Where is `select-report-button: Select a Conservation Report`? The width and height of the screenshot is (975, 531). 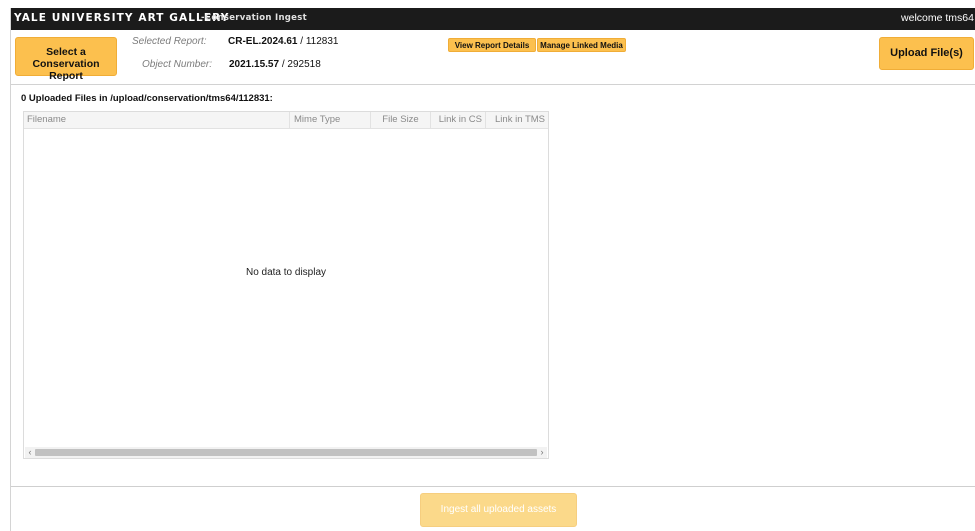 select-report-button: Select a Conservation Report is located at coordinates (66, 59).